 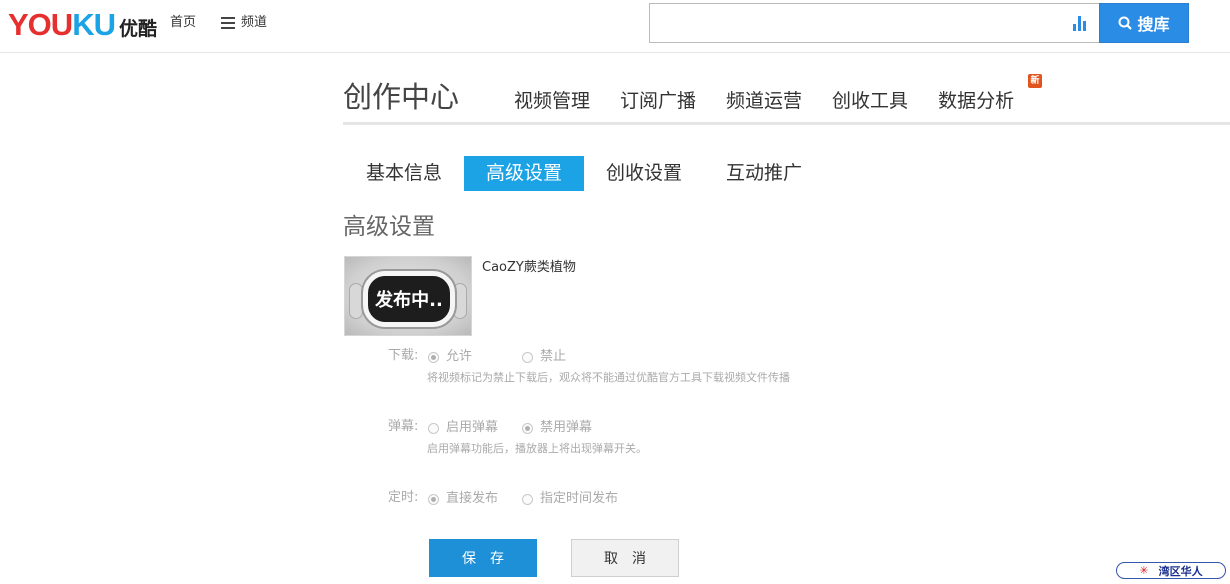 I want to click on nav-channel-label: 频道, so click(x=254, y=22).